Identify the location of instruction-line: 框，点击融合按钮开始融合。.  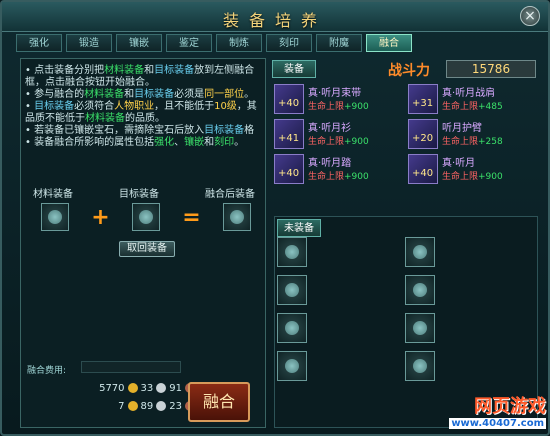
(144, 83).